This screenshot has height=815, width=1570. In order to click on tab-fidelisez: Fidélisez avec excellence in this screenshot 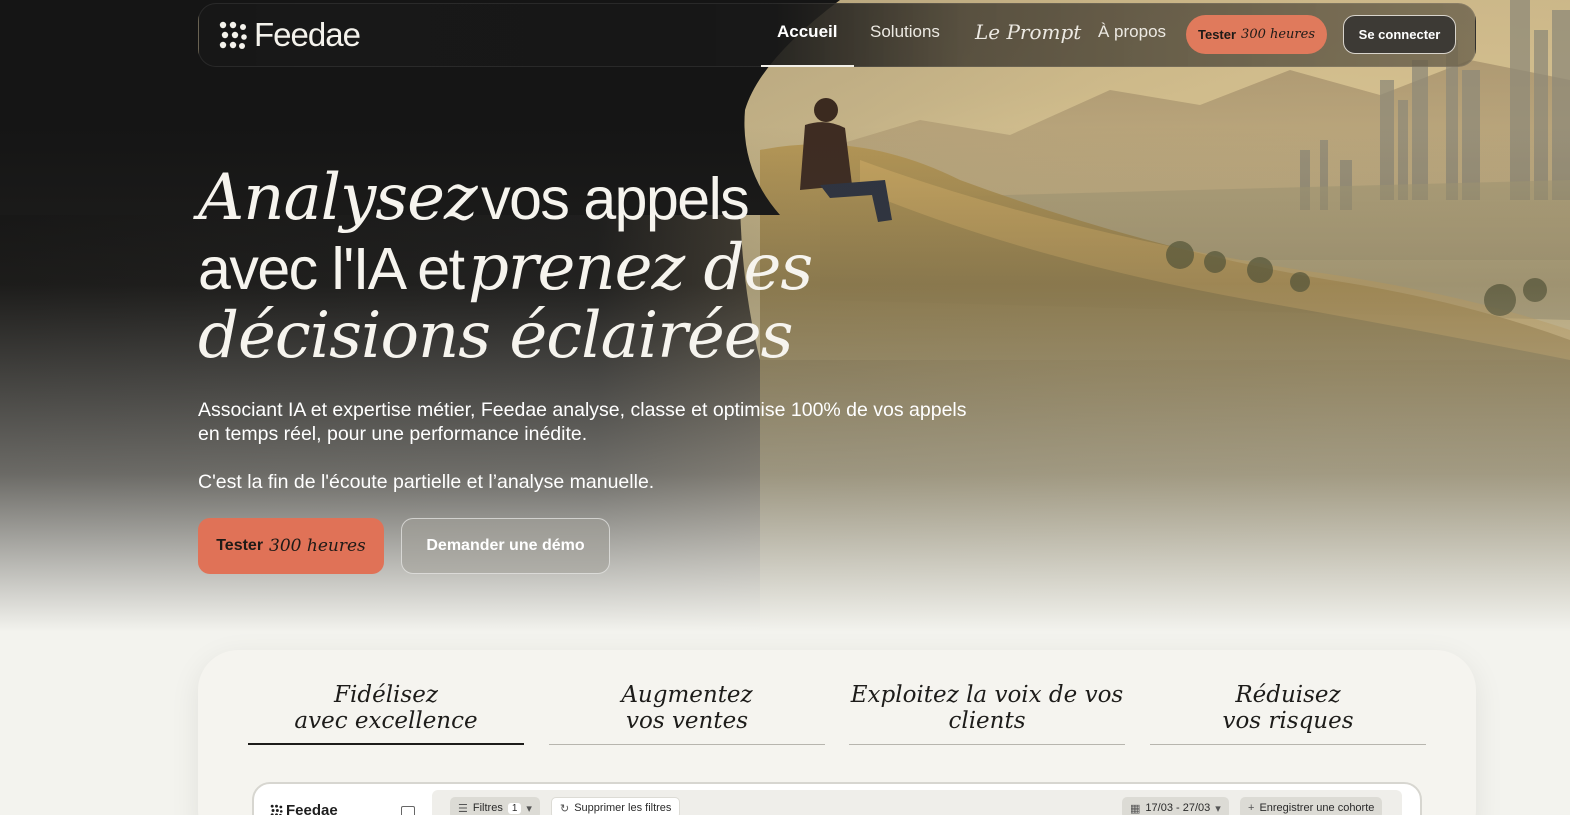, I will do `click(386, 713)`.